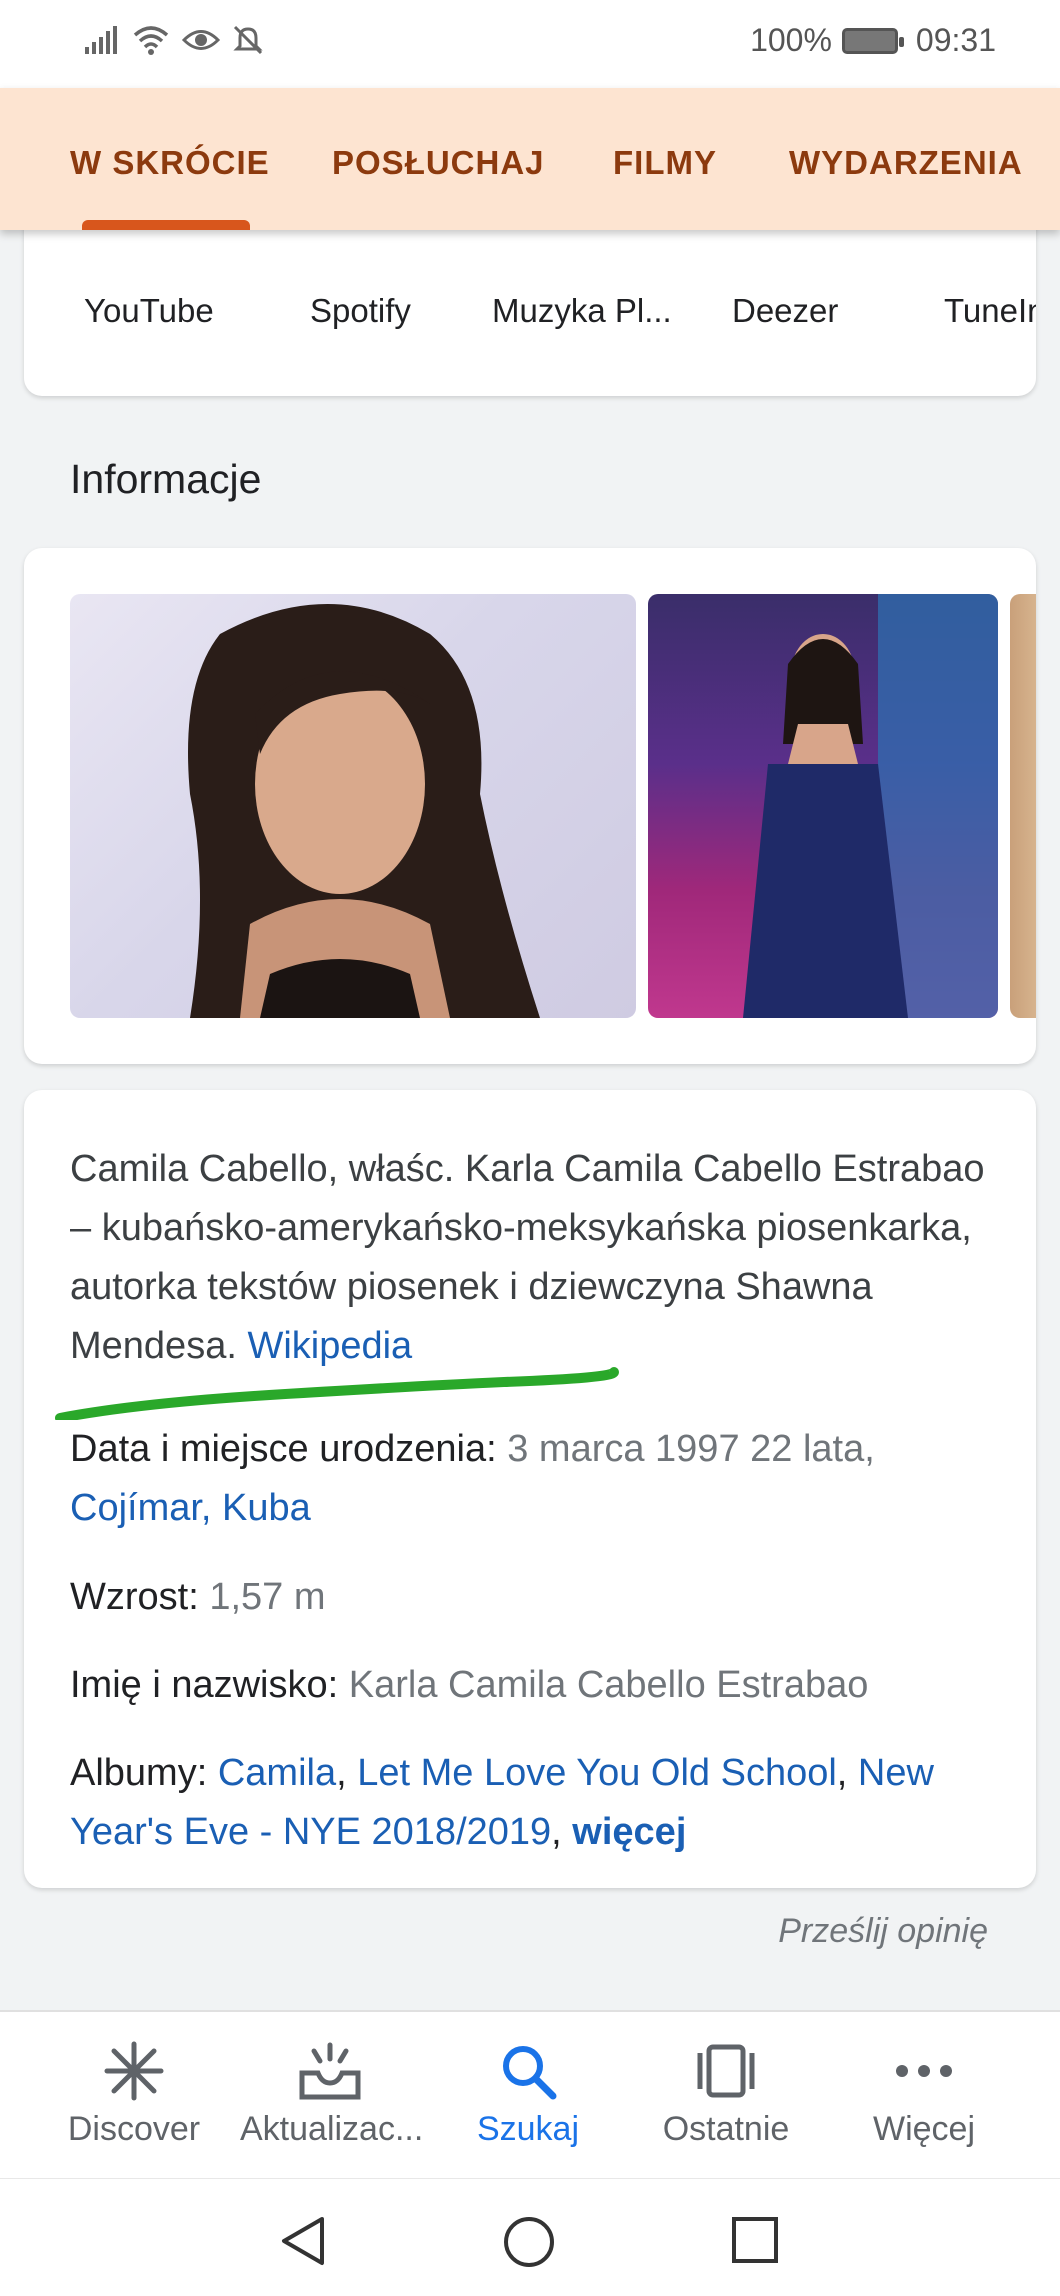  I want to click on status-bar: 100% 09:31, so click(530, 44).